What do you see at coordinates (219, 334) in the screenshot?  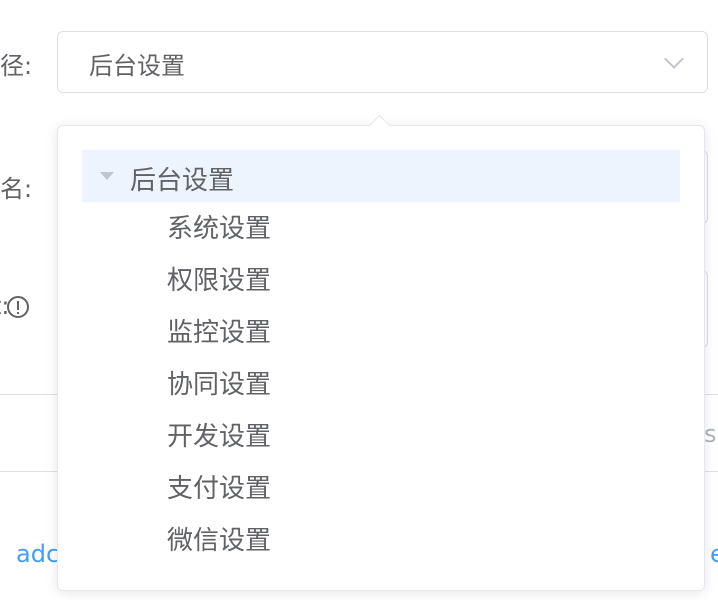 I see `tree-node-monitor: 监控设置` at bounding box center [219, 334].